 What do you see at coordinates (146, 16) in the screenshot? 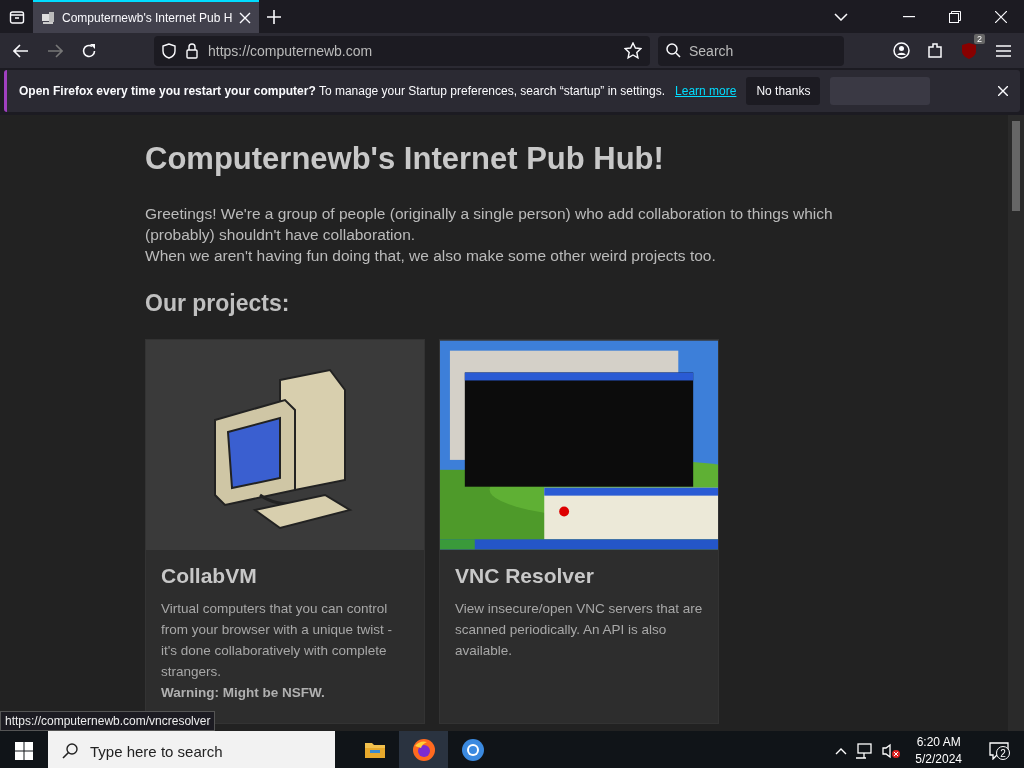
I see `browser-tab: Computernewb's Internet Pub H` at bounding box center [146, 16].